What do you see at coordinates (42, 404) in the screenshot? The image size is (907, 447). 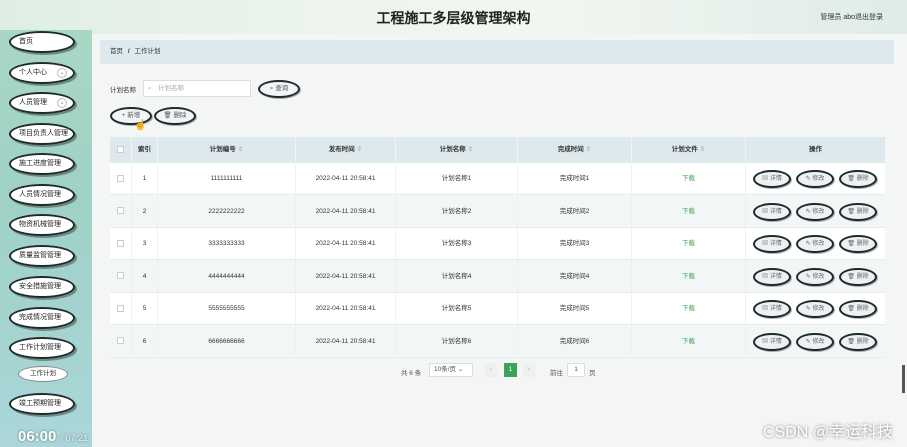 I see `sidebar-item-completion-forecast: 竣工预期管理` at bounding box center [42, 404].